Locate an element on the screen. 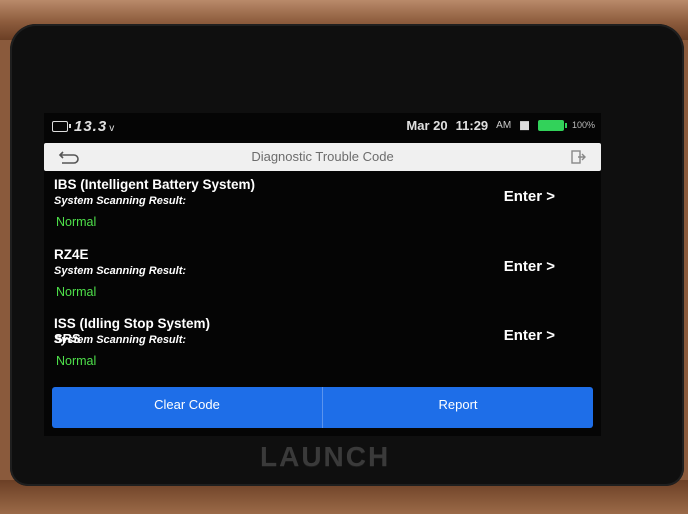  report-button: Report is located at coordinates (458, 407).